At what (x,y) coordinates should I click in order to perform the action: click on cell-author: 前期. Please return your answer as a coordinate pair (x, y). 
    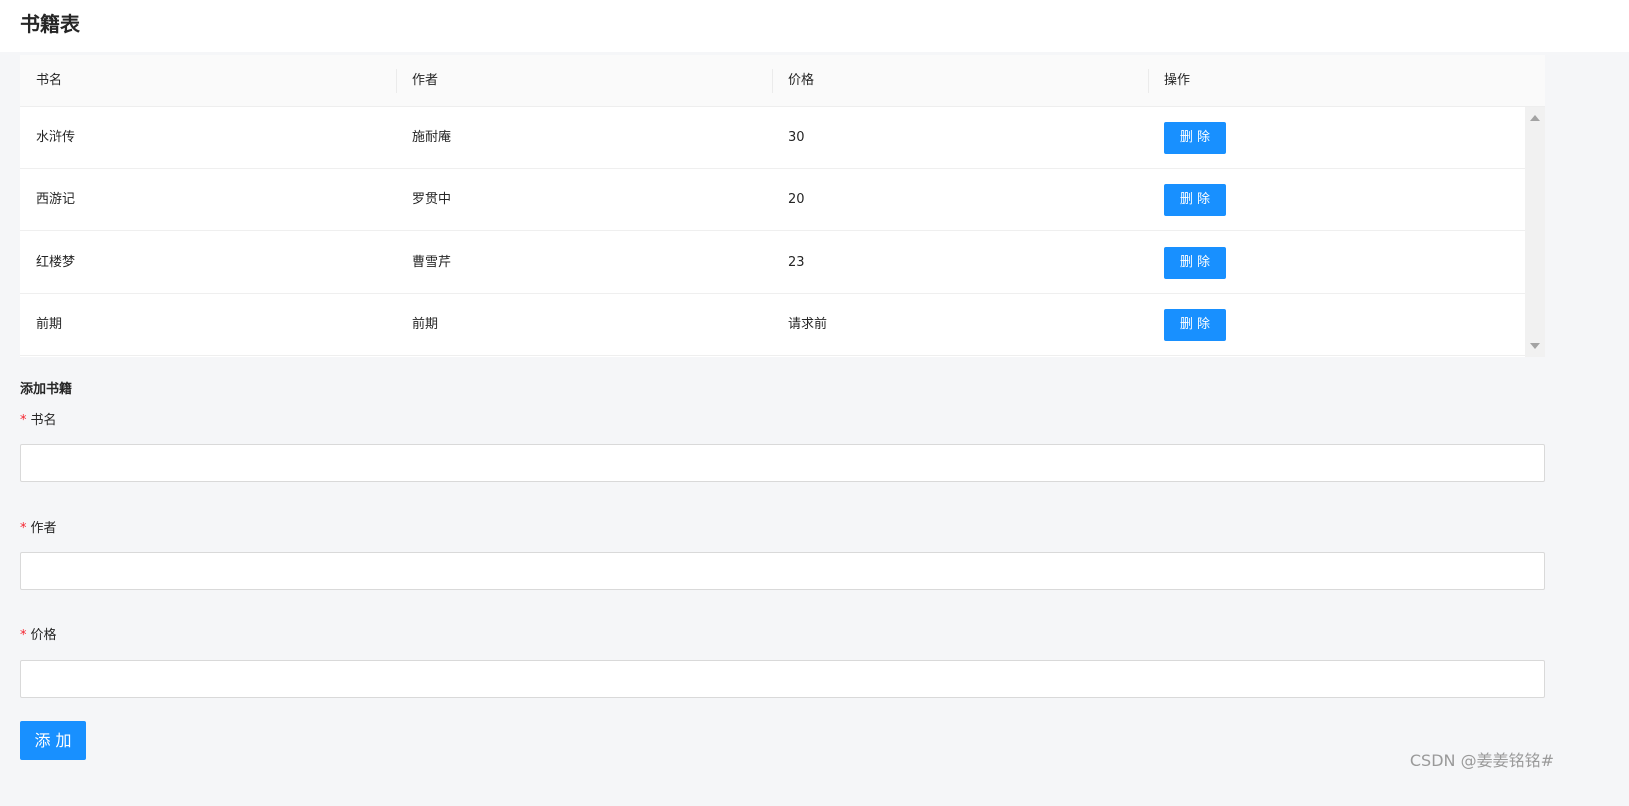
    Looking at the image, I should click on (425, 324).